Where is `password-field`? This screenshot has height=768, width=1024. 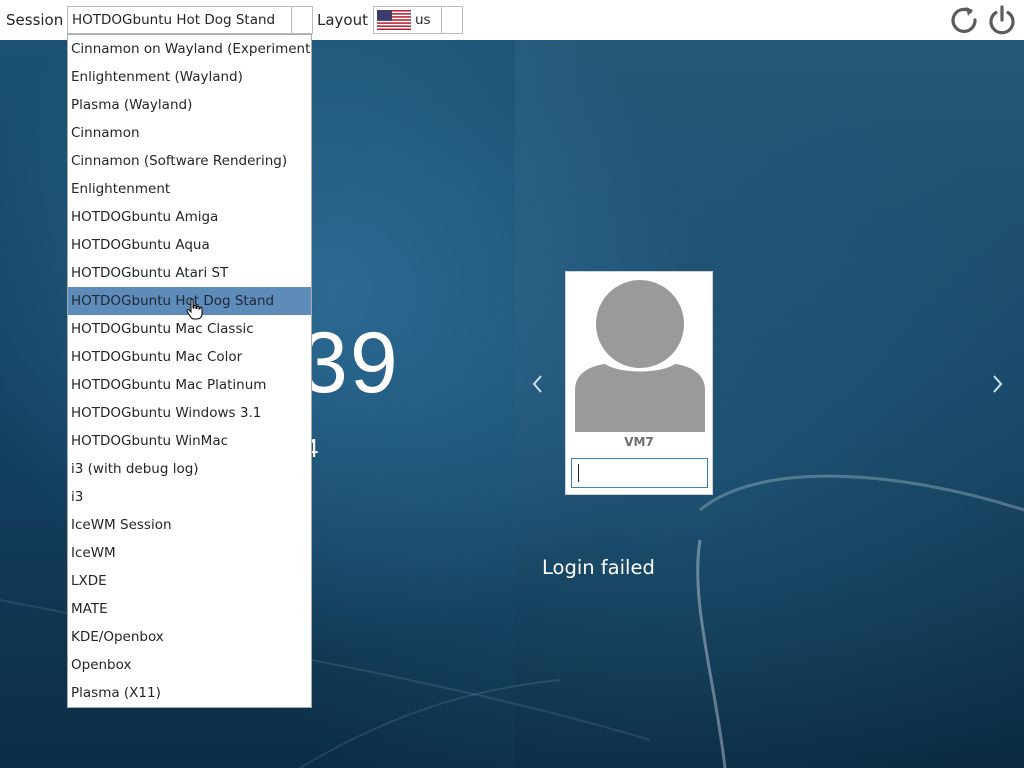
password-field is located at coordinates (639, 473).